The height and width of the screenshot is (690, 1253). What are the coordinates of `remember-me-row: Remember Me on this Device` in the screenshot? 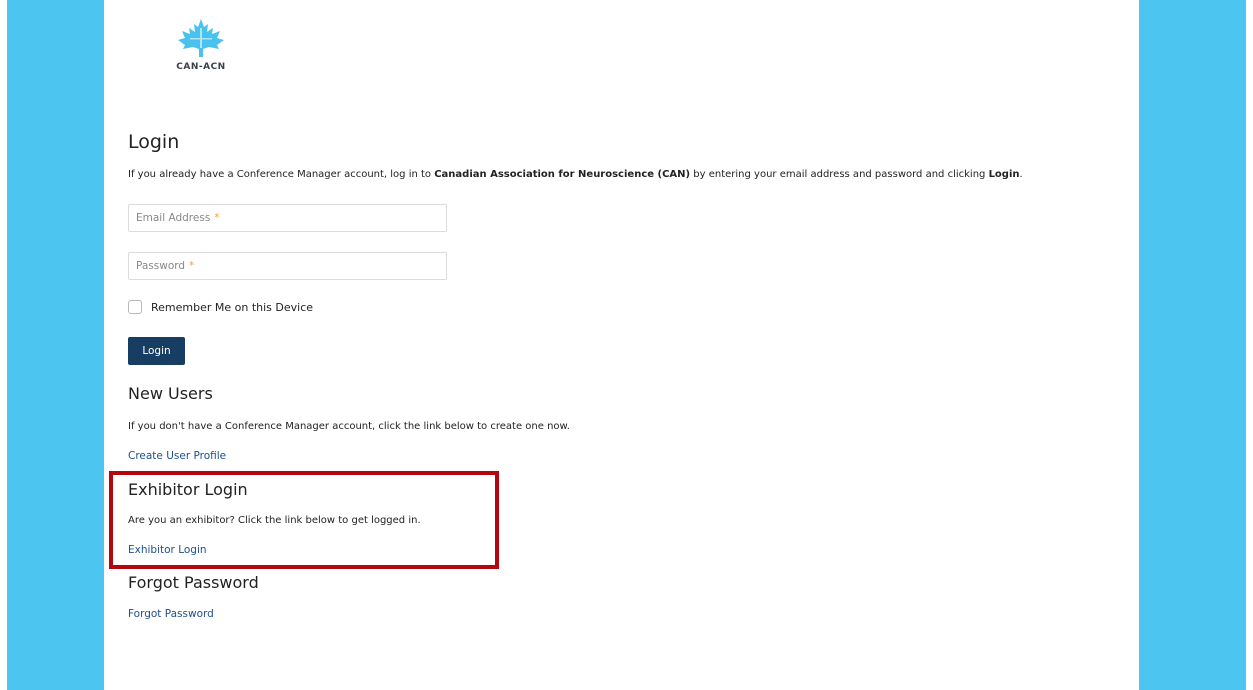 It's located at (220, 307).